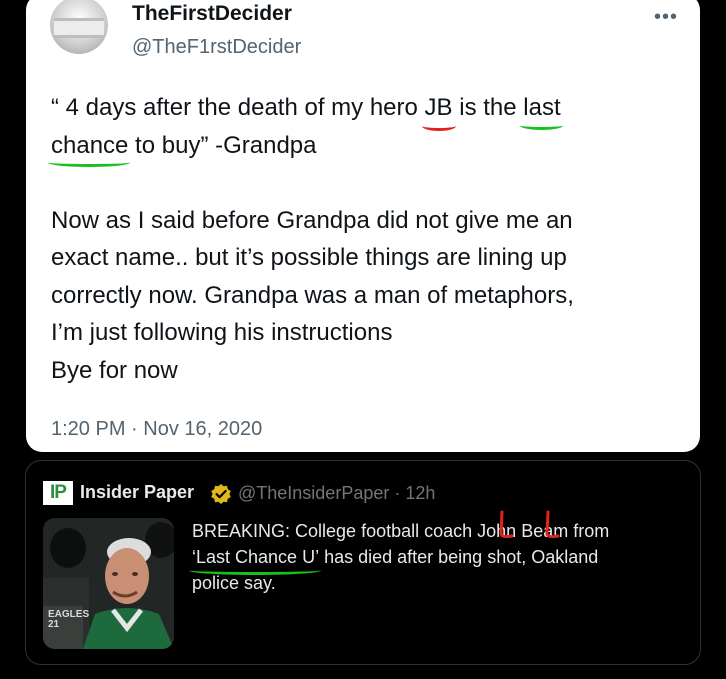 The image size is (726, 679). I want to click on annotation-red-mark-j, so click(506, 524).